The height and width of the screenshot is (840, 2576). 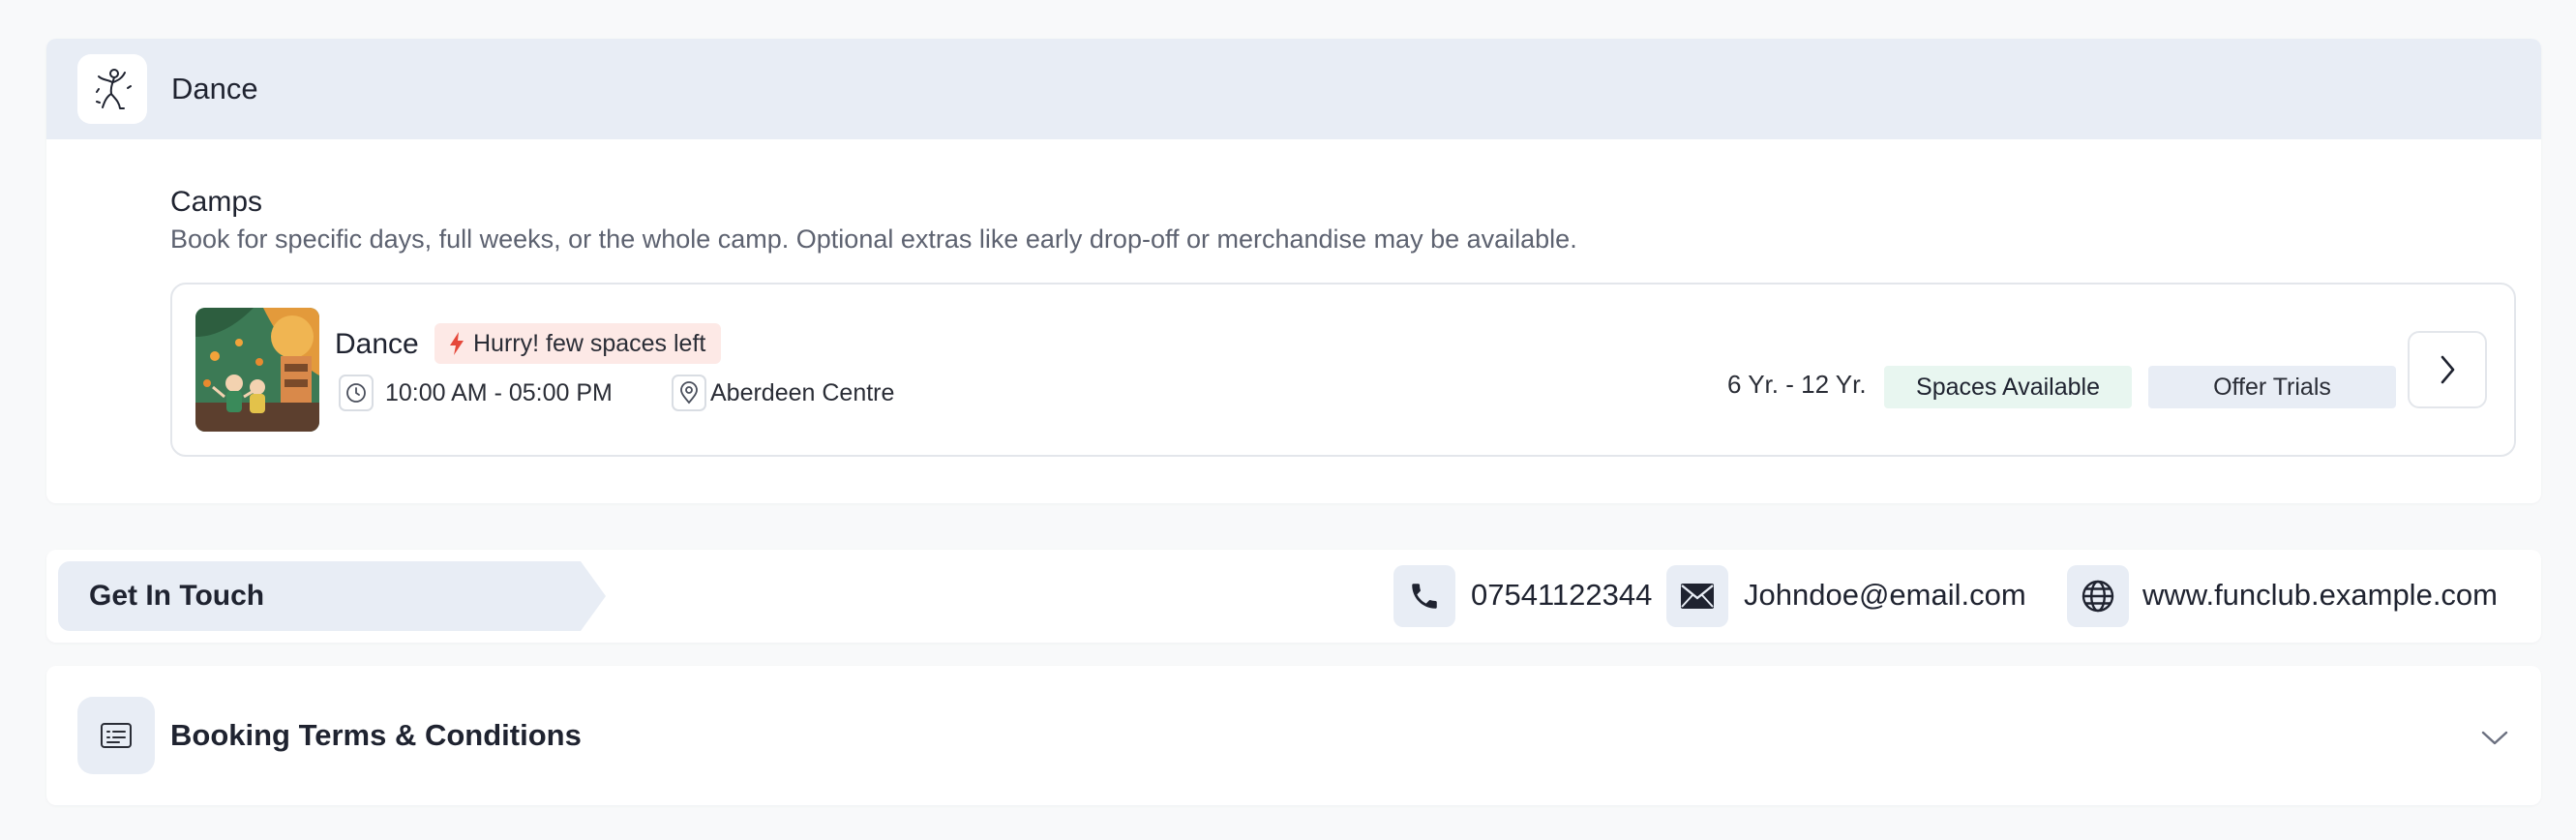 I want to click on camp-thumbnail, so click(x=257, y=370).